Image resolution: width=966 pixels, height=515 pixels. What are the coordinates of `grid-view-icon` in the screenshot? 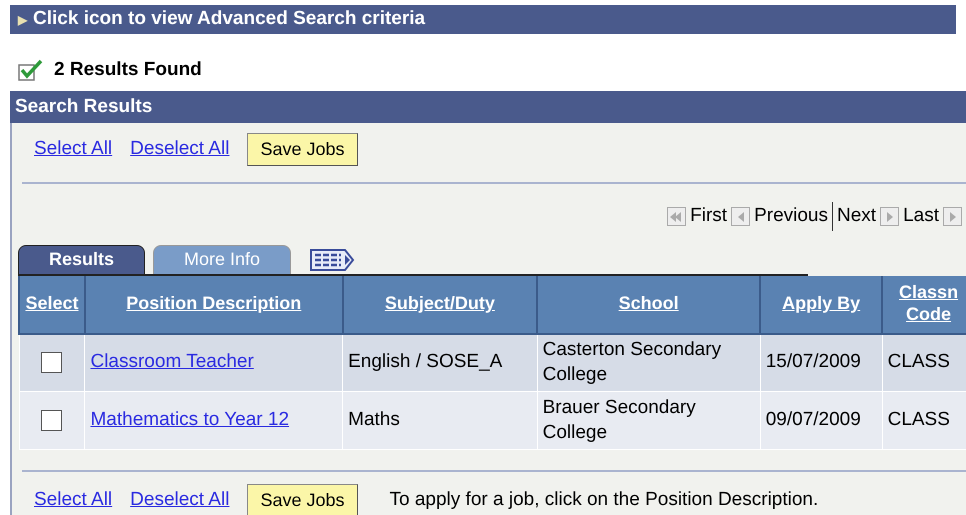 It's located at (332, 260).